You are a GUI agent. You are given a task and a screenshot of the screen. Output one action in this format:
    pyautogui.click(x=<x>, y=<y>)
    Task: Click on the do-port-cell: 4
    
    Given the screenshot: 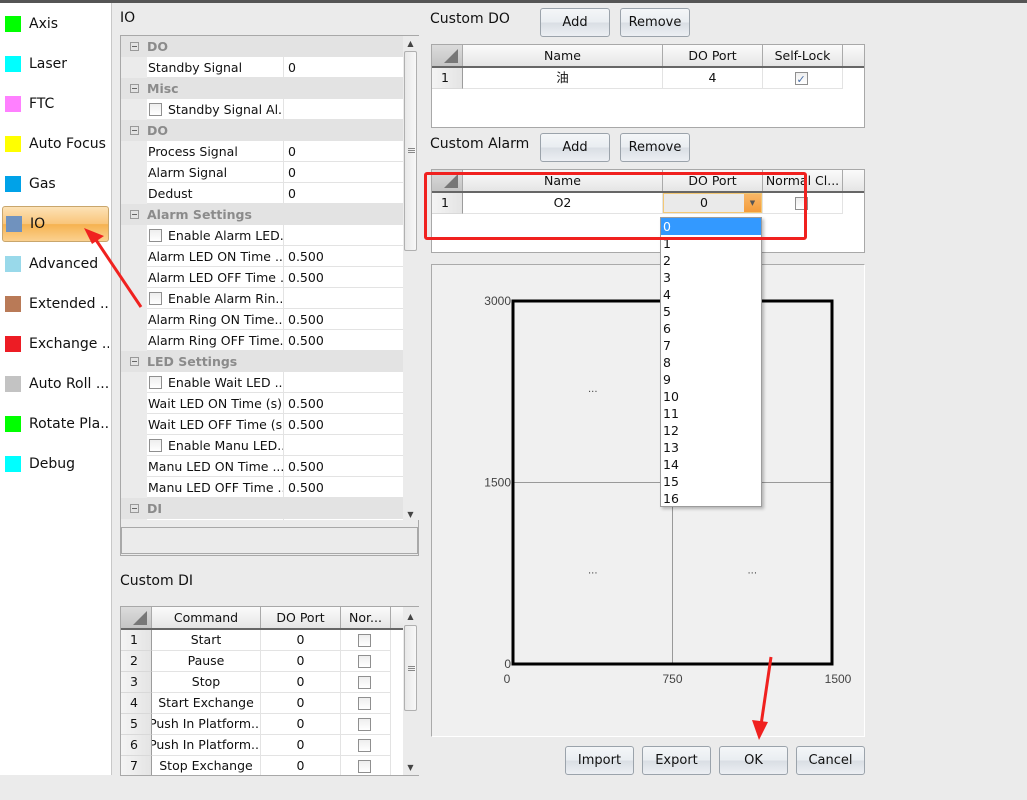 What is the action you would take?
    pyautogui.click(x=713, y=78)
    